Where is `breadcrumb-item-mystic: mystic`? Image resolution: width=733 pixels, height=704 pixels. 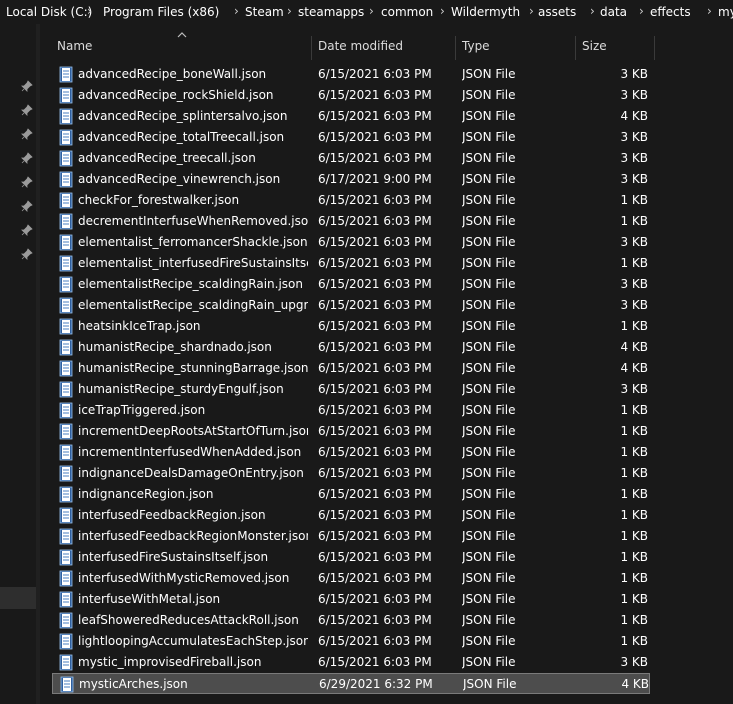
breadcrumb-item-mystic: mystic is located at coordinates (725, 12).